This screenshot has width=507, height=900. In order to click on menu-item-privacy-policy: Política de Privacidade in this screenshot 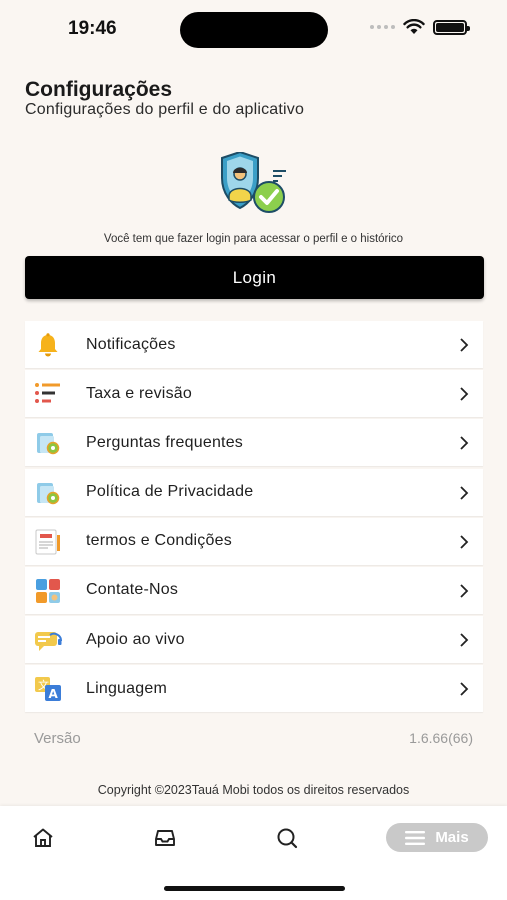, I will do `click(254, 492)`.